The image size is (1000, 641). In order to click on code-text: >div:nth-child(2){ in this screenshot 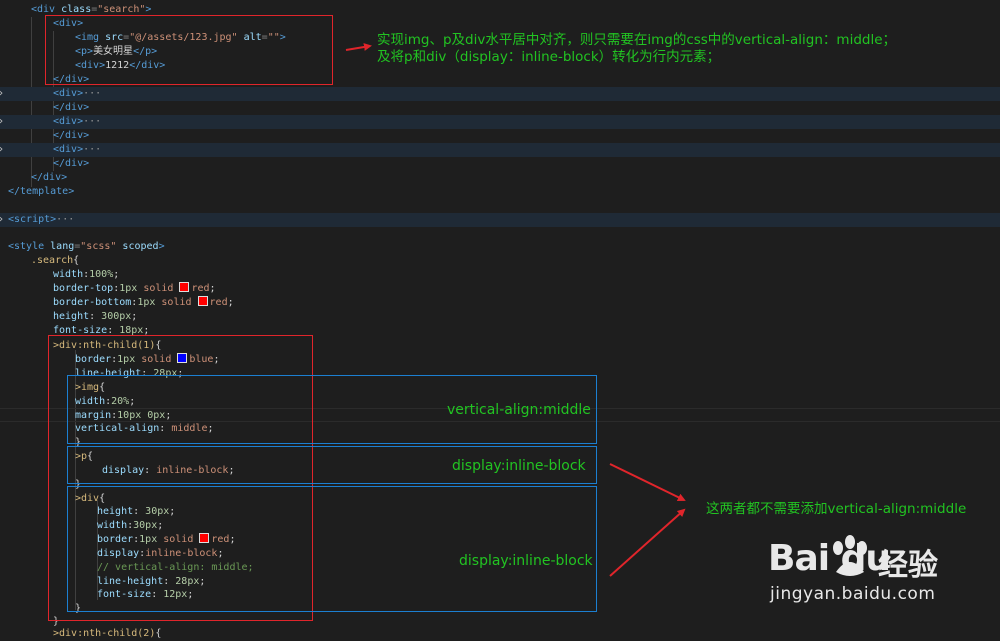, I will do `click(107, 634)`.